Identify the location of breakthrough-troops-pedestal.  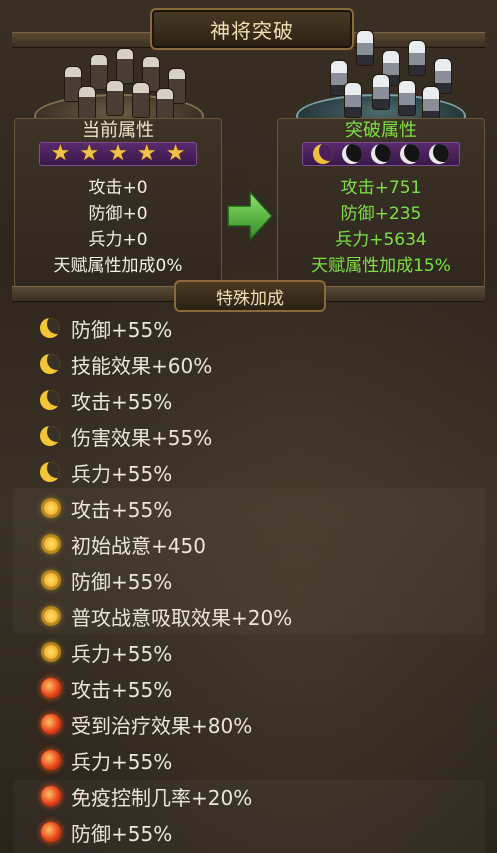
(379, 84).